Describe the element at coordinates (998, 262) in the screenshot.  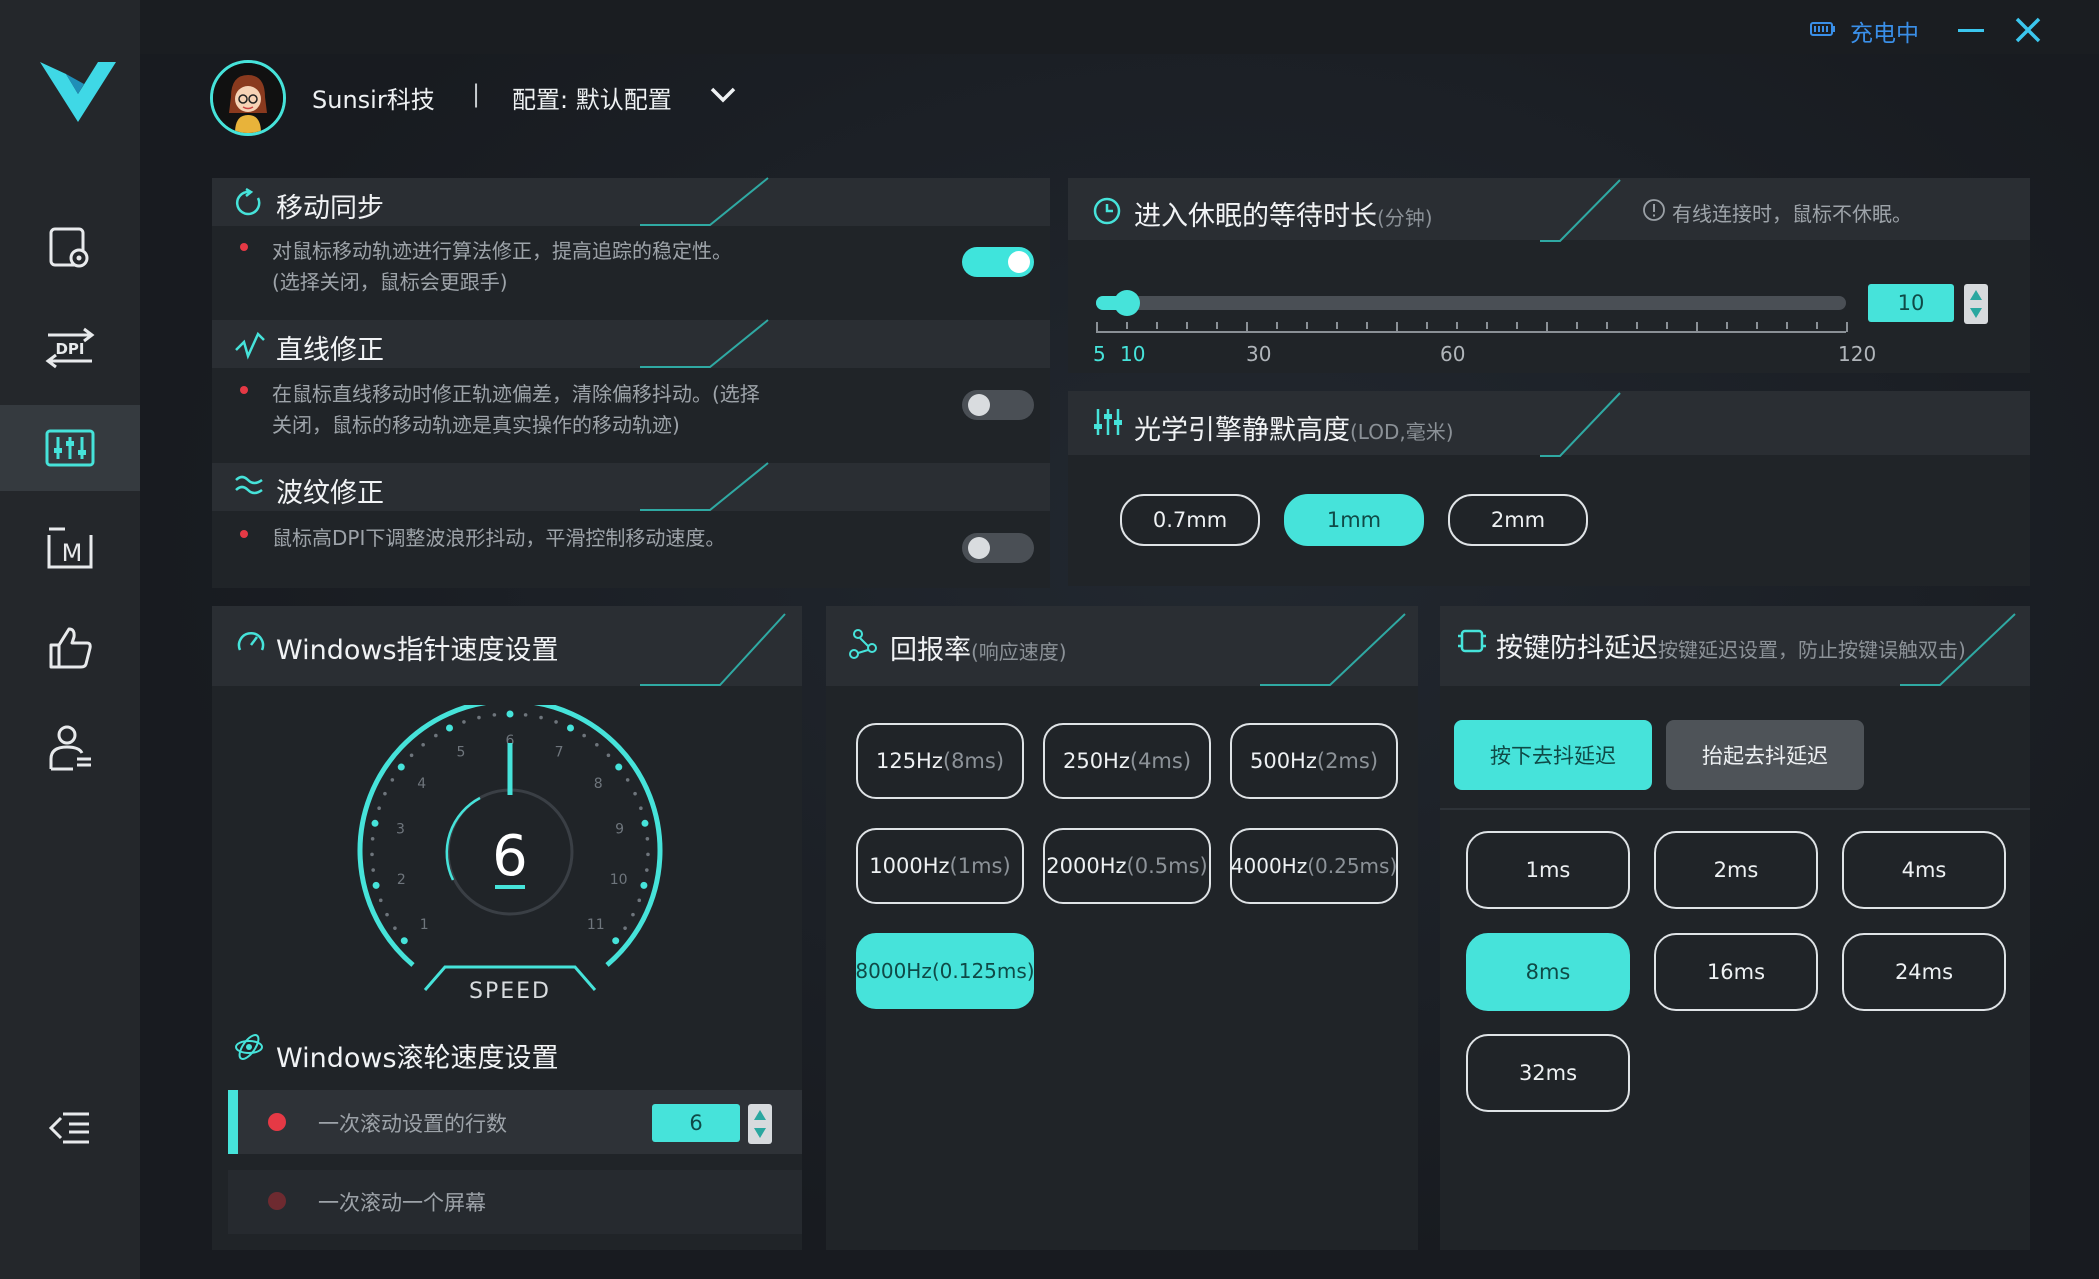
I see `motion-sync-toggle` at that location.